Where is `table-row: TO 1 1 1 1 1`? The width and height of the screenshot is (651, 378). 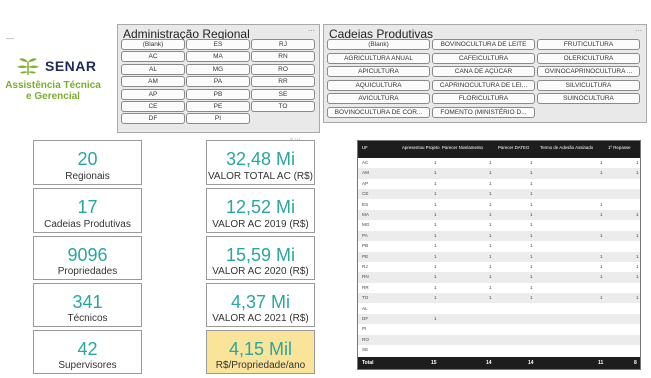
table-row: TO 1 1 1 1 1 is located at coordinates (499, 298).